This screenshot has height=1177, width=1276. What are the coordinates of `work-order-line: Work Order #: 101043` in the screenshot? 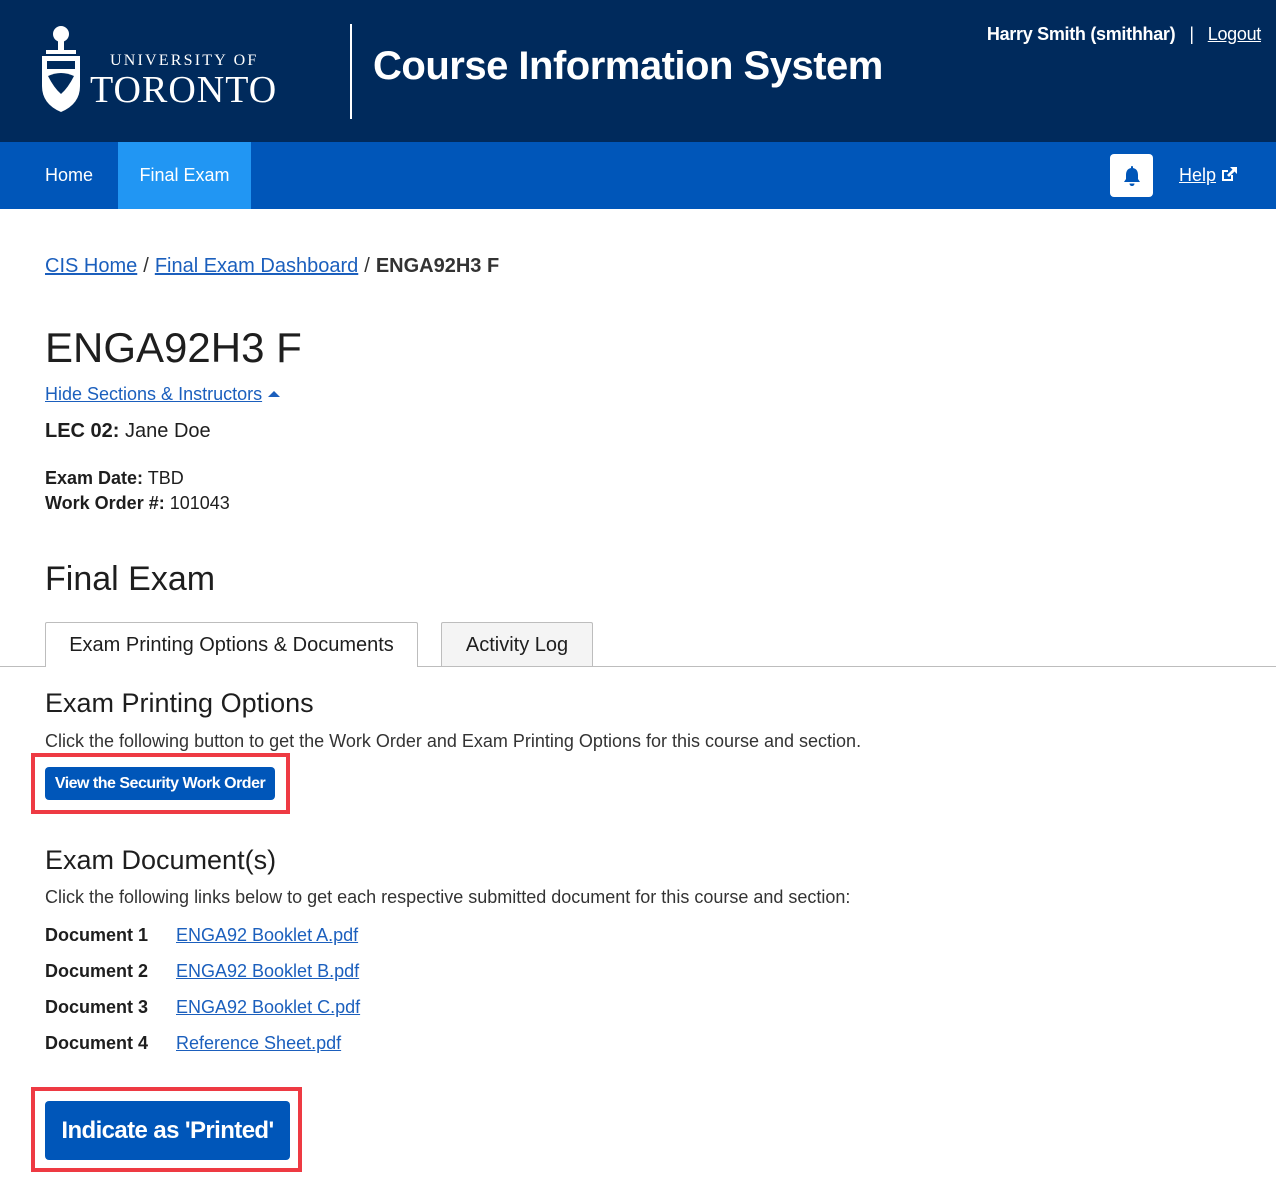 It's located at (137, 503).